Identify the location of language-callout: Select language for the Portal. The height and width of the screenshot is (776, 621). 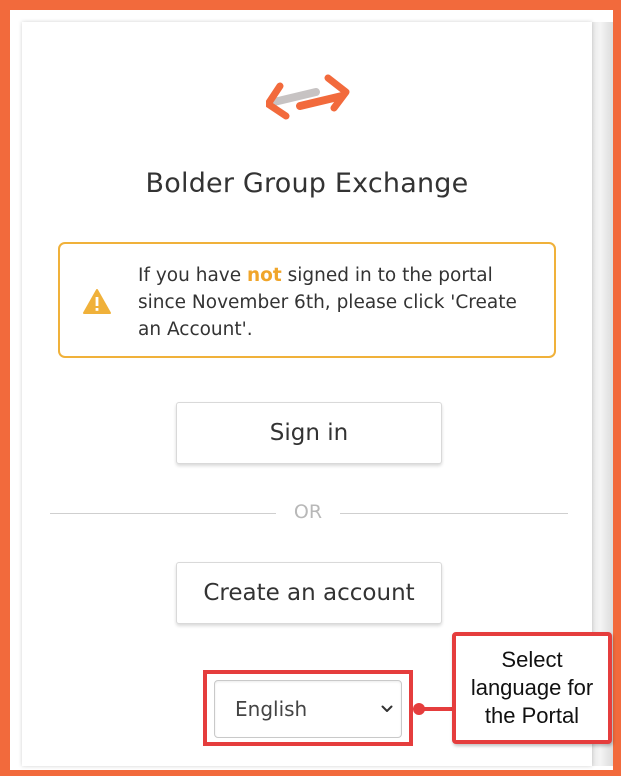
(532, 688).